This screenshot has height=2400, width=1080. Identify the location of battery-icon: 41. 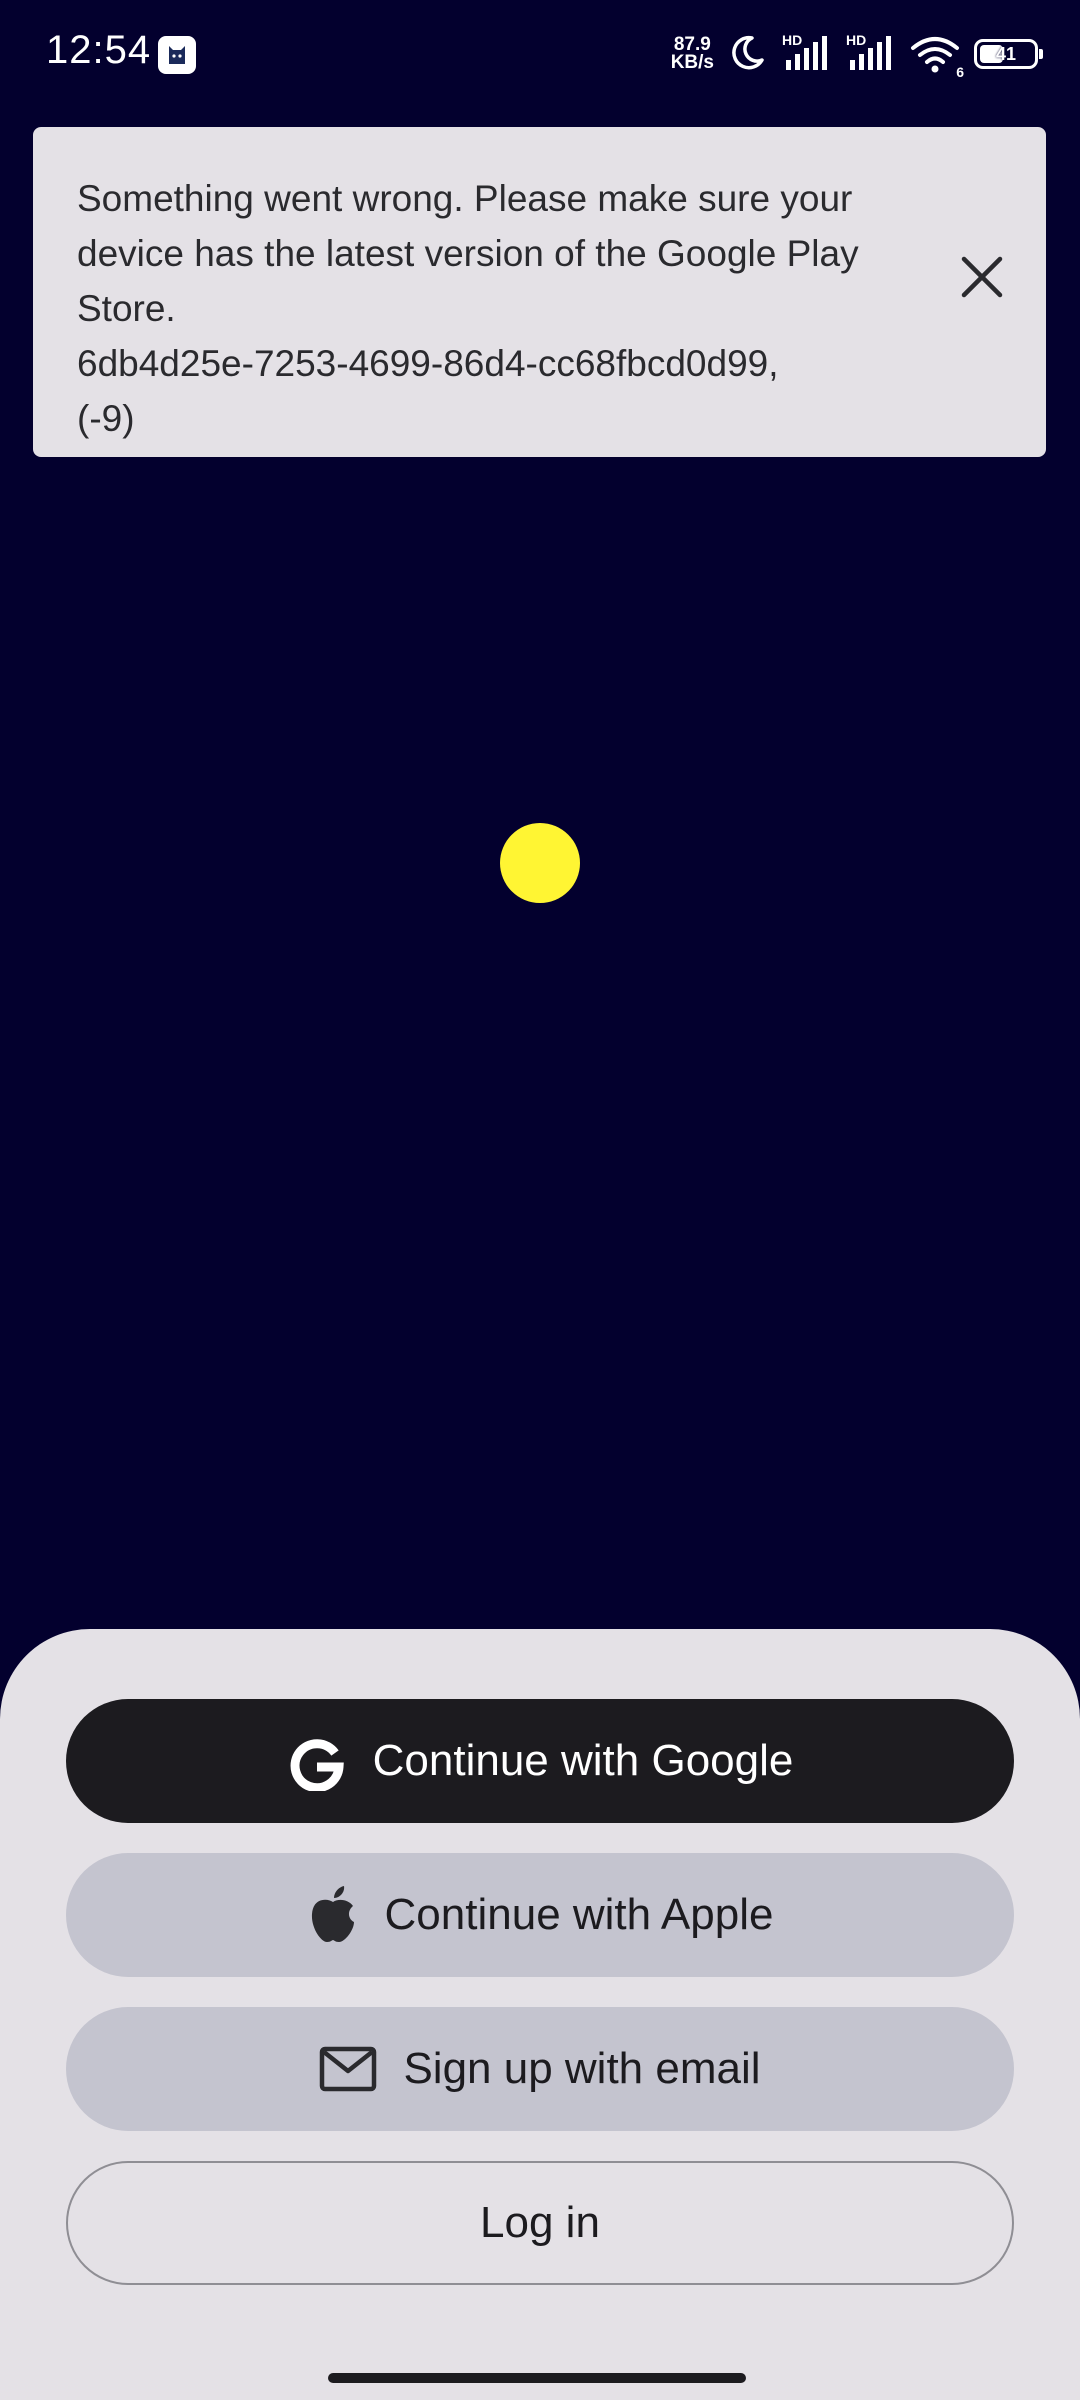
(1008, 54).